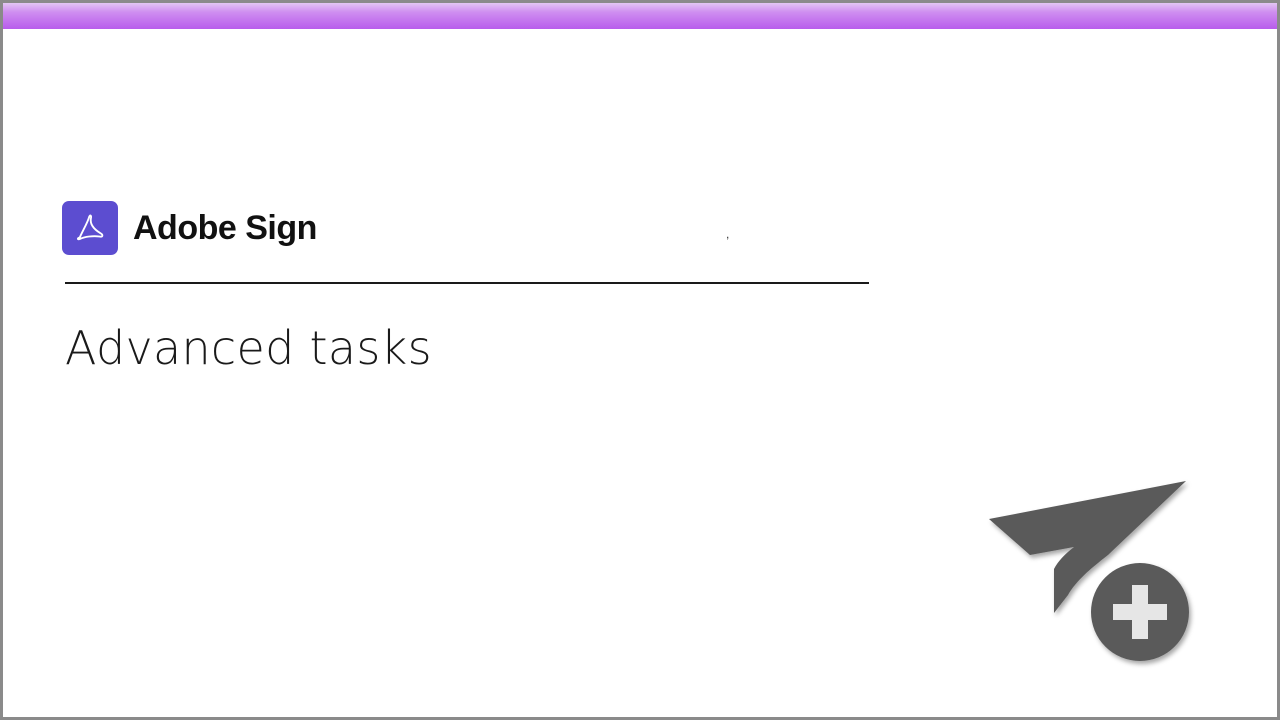  I want to click on page-title: Advanced tasks, so click(248, 348).